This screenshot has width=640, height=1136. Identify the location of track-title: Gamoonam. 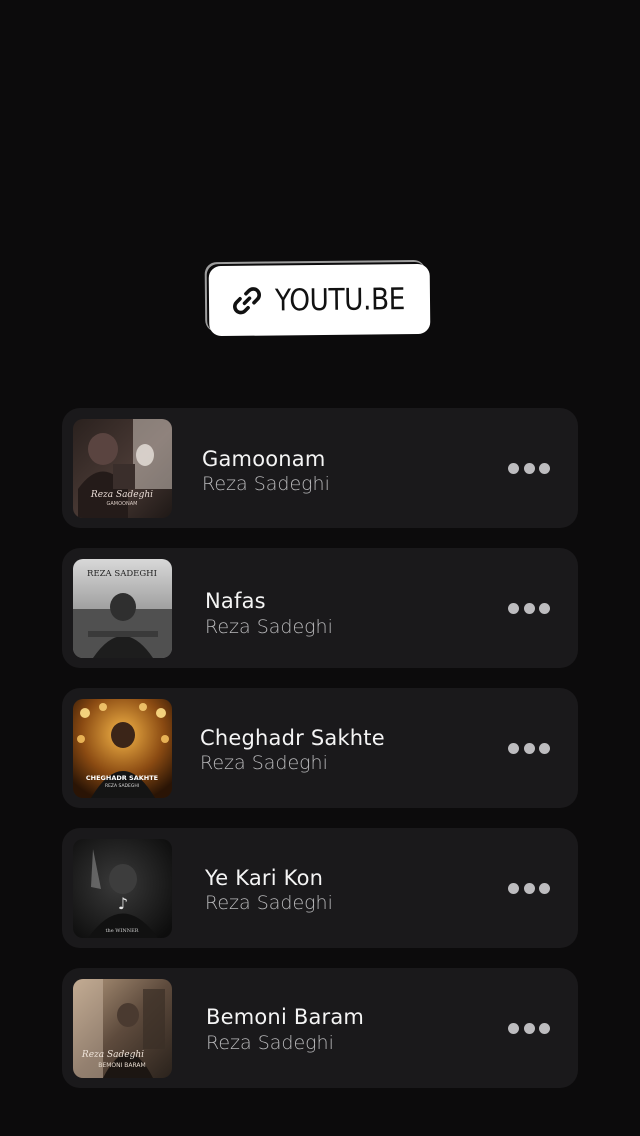
(264, 459).